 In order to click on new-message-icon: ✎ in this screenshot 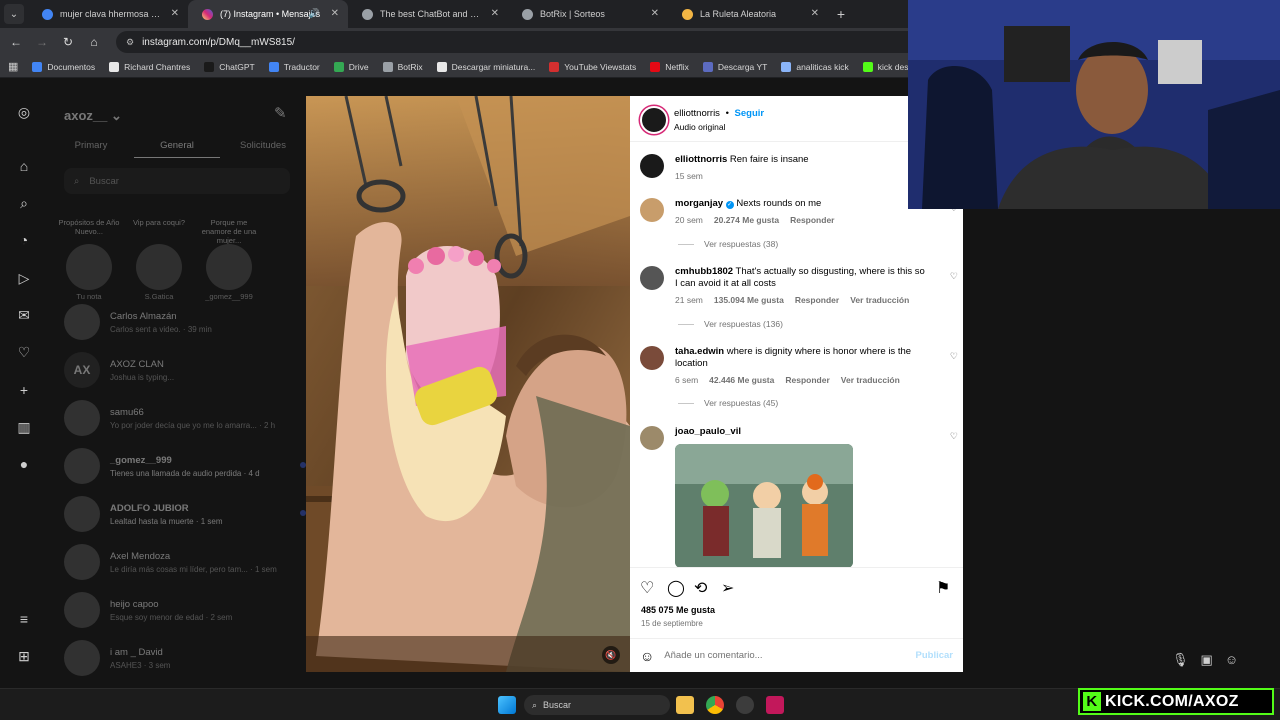, I will do `click(280, 113)`.